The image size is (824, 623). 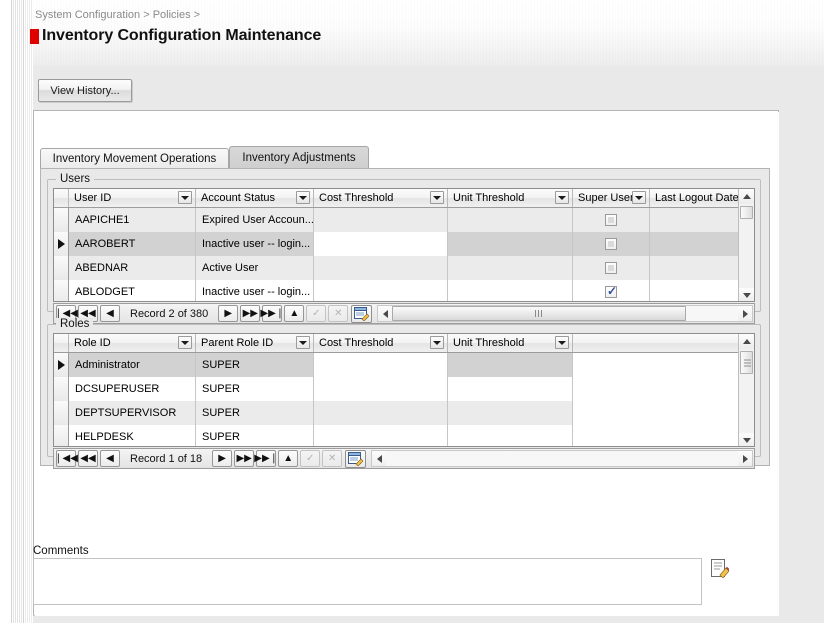 I want to click on cell-user-id: AAROBERT, so click(x=132, y=244).